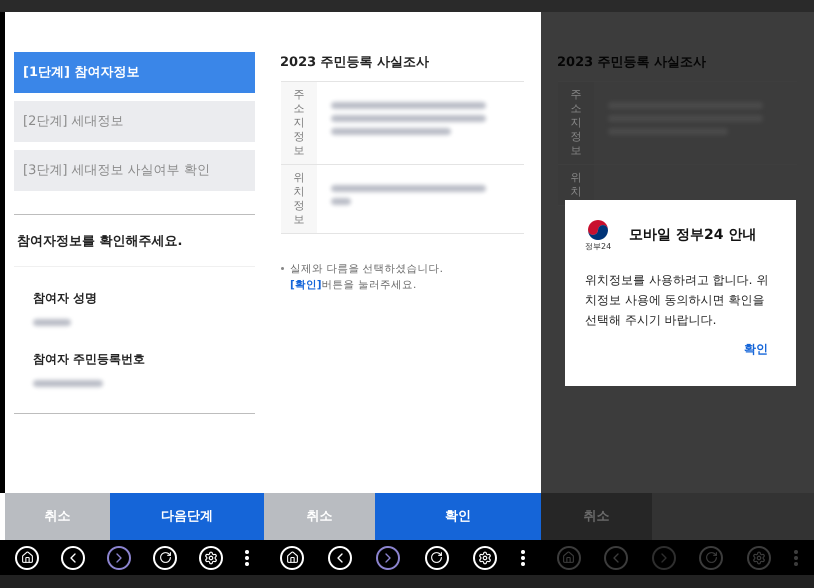  What do you see at coordinates (677, 300) in the screenshot?
I see `dialog-message: 위치정보를 사용하려고 합니다. 위치정보 사용에 동의하시면 확인을 선택해 주시기 바랍니다.` at bounding box center [677, 300].